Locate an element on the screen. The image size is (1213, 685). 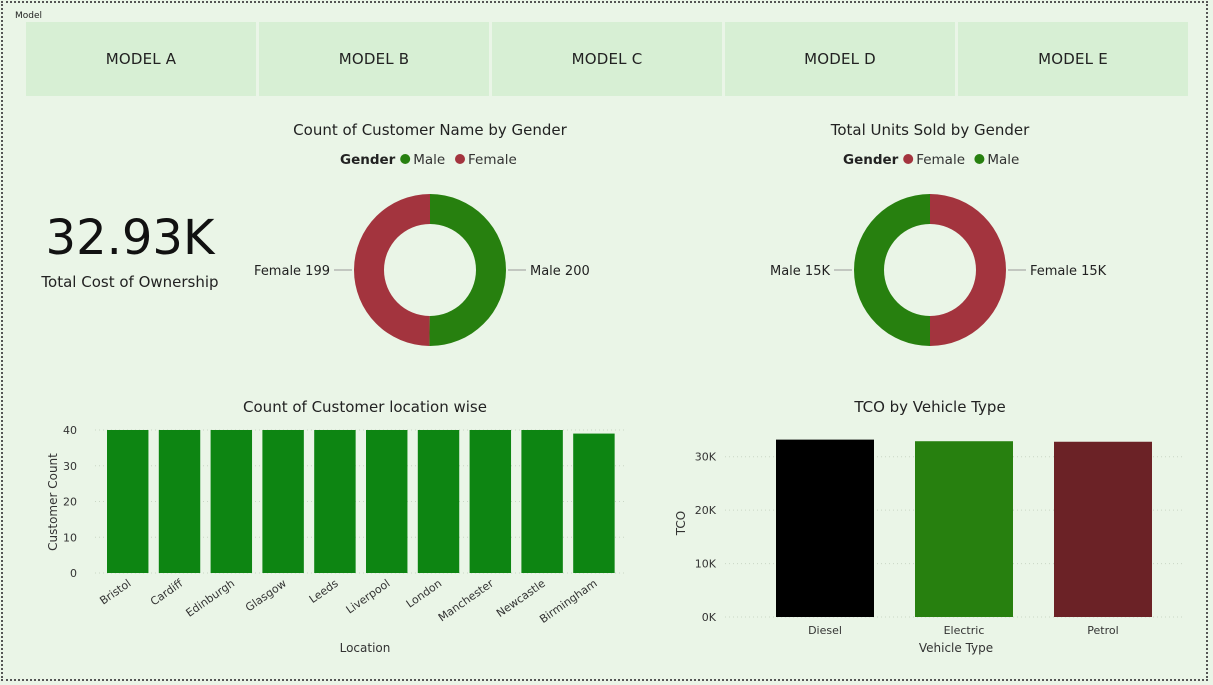
chart-title: Count of Customer location wise is located at coordinates (365, 407).